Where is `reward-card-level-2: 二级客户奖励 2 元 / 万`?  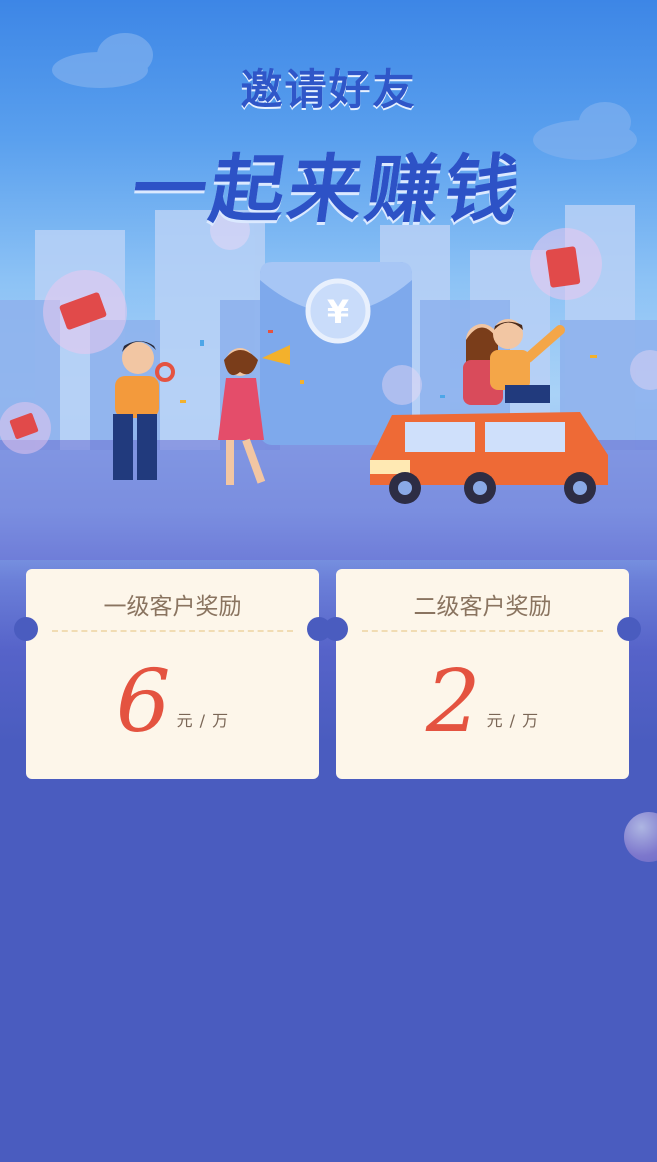 reward-card-level-2: 二级客户奖励 2 元 / 万 is located at coordinates (482, 674).